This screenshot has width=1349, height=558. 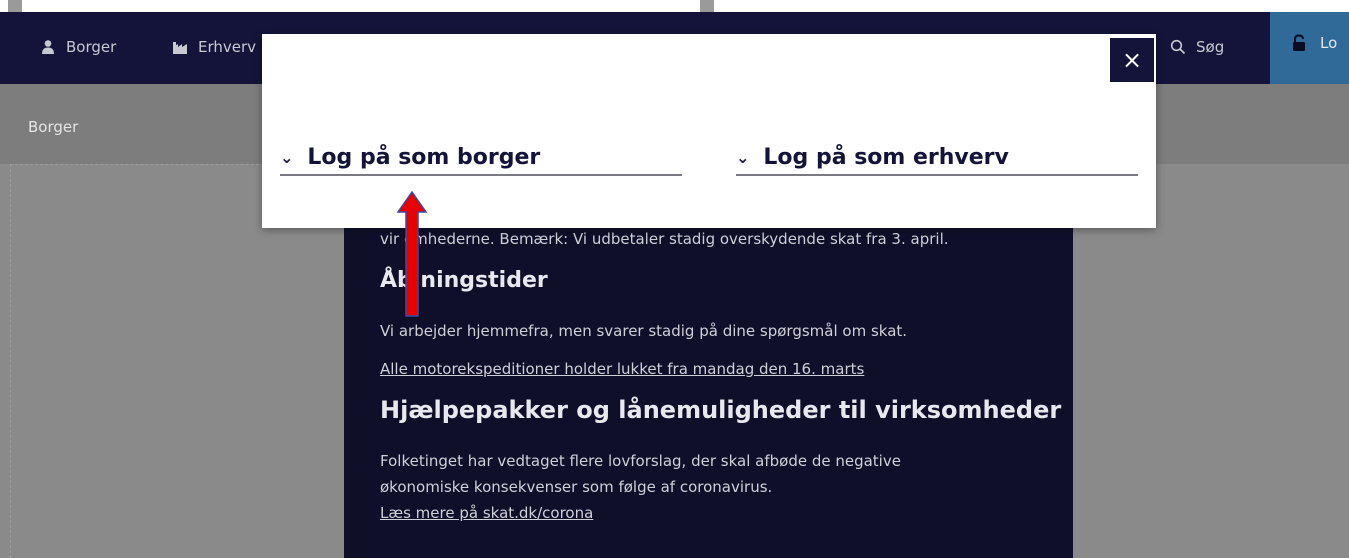 I want to click on top-white-strip, so click(x=674, y=6).